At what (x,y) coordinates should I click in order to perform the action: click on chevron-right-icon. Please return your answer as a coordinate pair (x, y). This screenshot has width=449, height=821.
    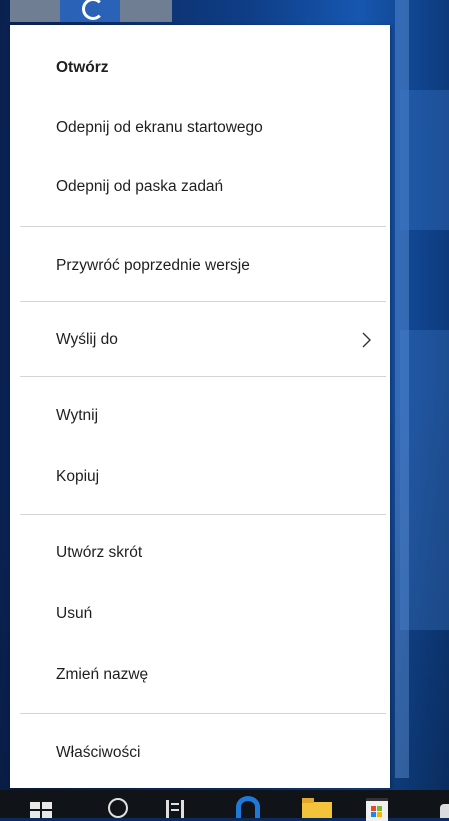
    Looking at the image, I should click on (366, 340).